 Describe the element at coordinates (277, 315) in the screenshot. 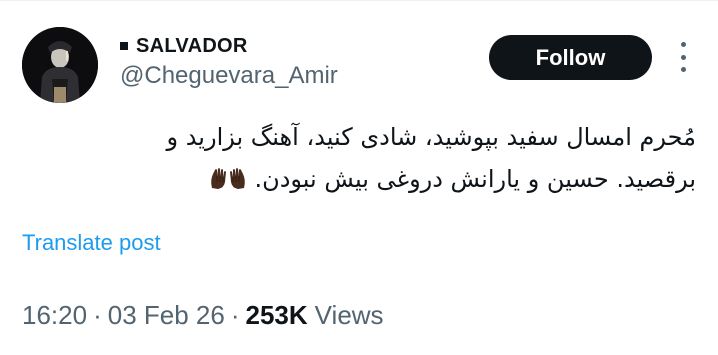

I see `views-count: 253K` at that location.